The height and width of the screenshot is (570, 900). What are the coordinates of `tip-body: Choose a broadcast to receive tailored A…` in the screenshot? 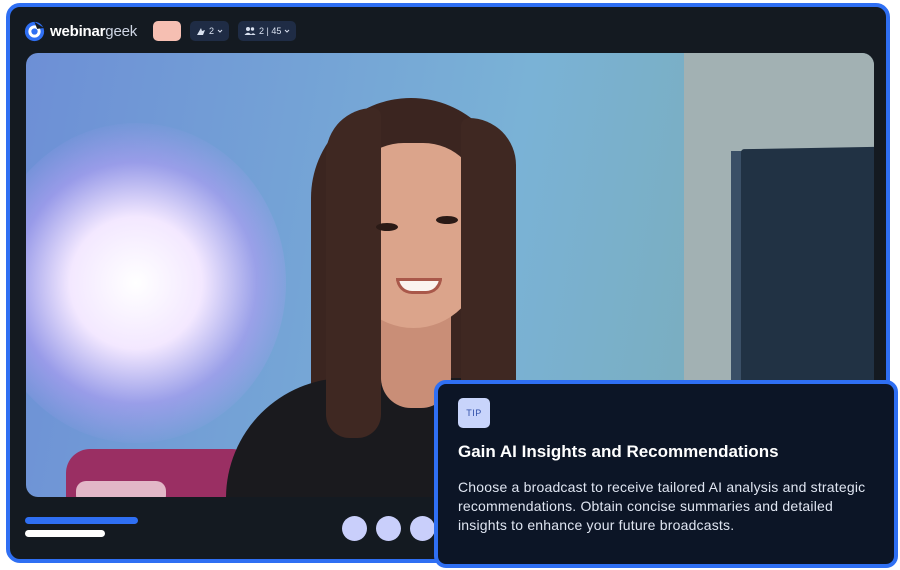 It's located at (662, 506).